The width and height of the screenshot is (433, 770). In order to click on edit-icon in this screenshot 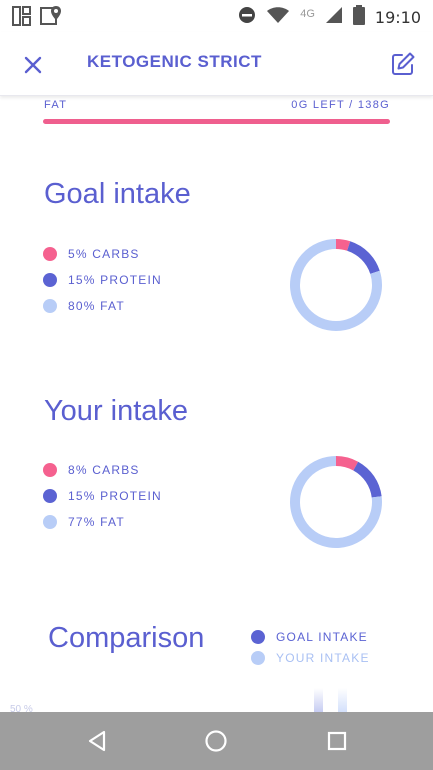, I will do `click(403, 63)`.